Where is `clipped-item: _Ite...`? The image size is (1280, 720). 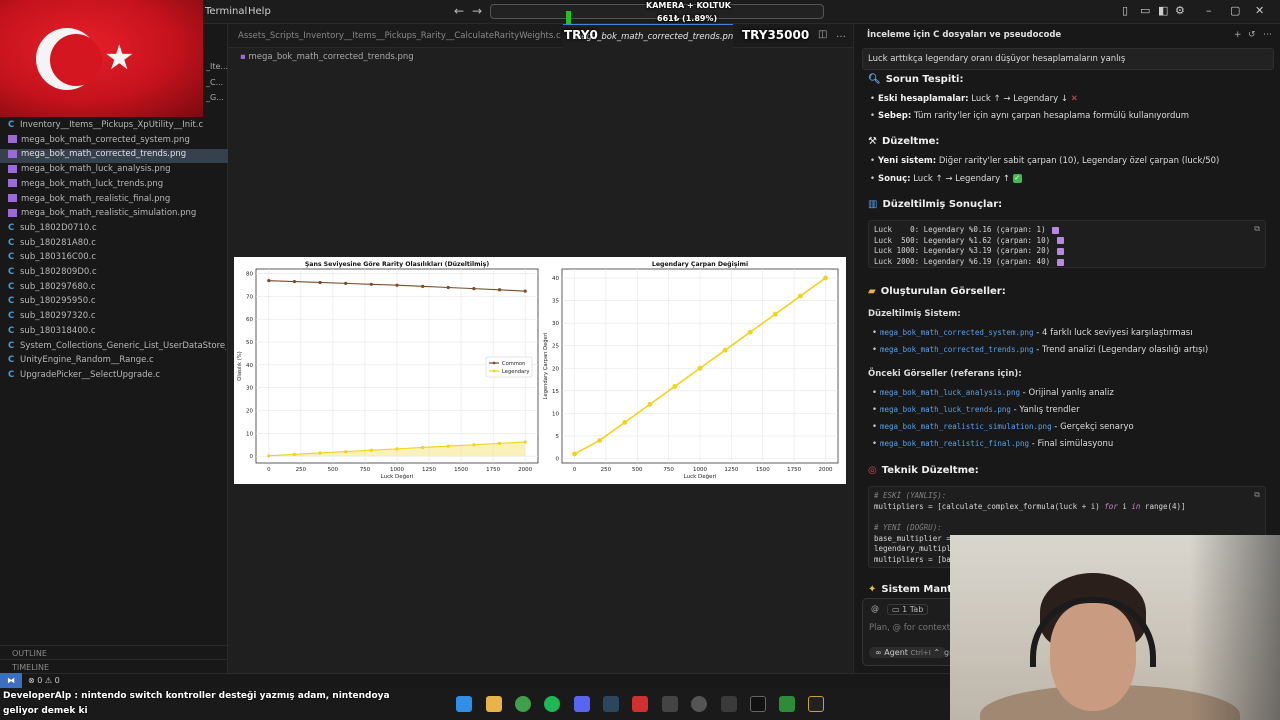 clipped-item: _Ite... is located at coordinates (217, 66).